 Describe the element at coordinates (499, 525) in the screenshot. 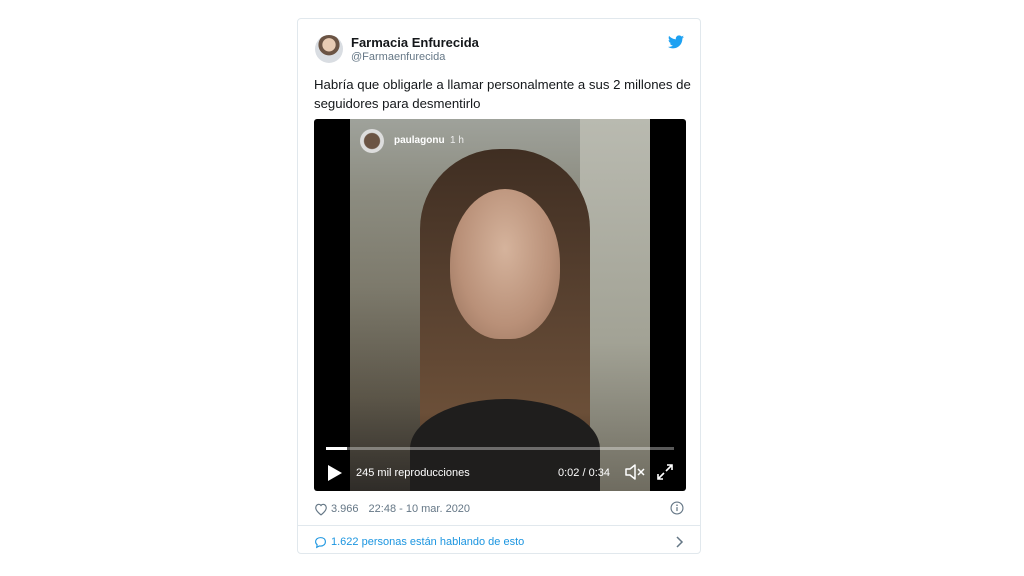

I see `divider` at that location.